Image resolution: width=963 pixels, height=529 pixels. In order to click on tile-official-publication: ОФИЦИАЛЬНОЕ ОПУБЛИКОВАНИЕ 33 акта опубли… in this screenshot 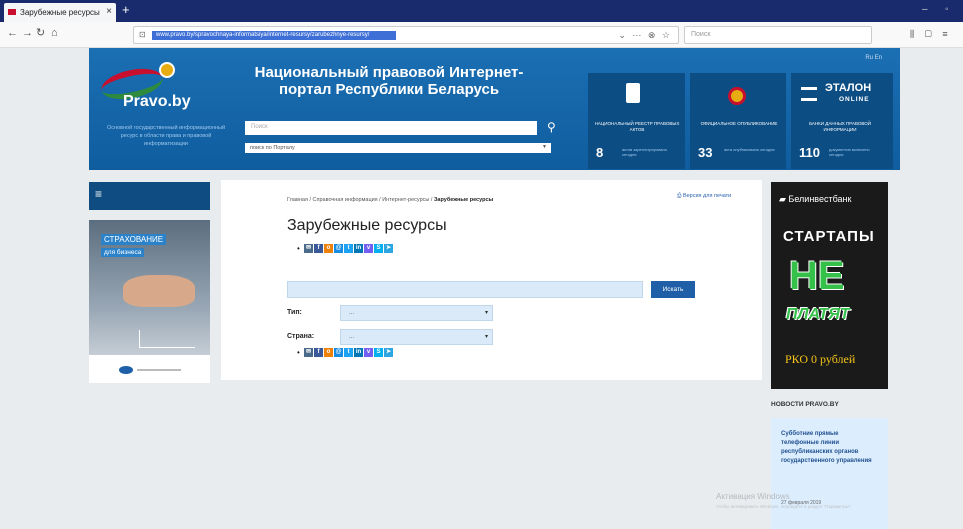, I will do `click(738, 121)`.